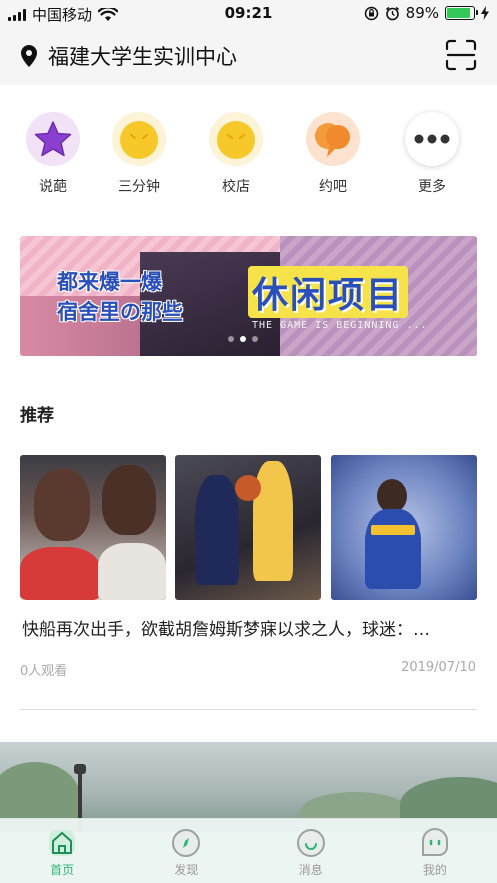 The width and height of the screenshot is (497, 883). What do you see at coordinates (438, 667) in the screenshot?
I see `publish-date: 2019/07/10` at bounding box center [438, 667].